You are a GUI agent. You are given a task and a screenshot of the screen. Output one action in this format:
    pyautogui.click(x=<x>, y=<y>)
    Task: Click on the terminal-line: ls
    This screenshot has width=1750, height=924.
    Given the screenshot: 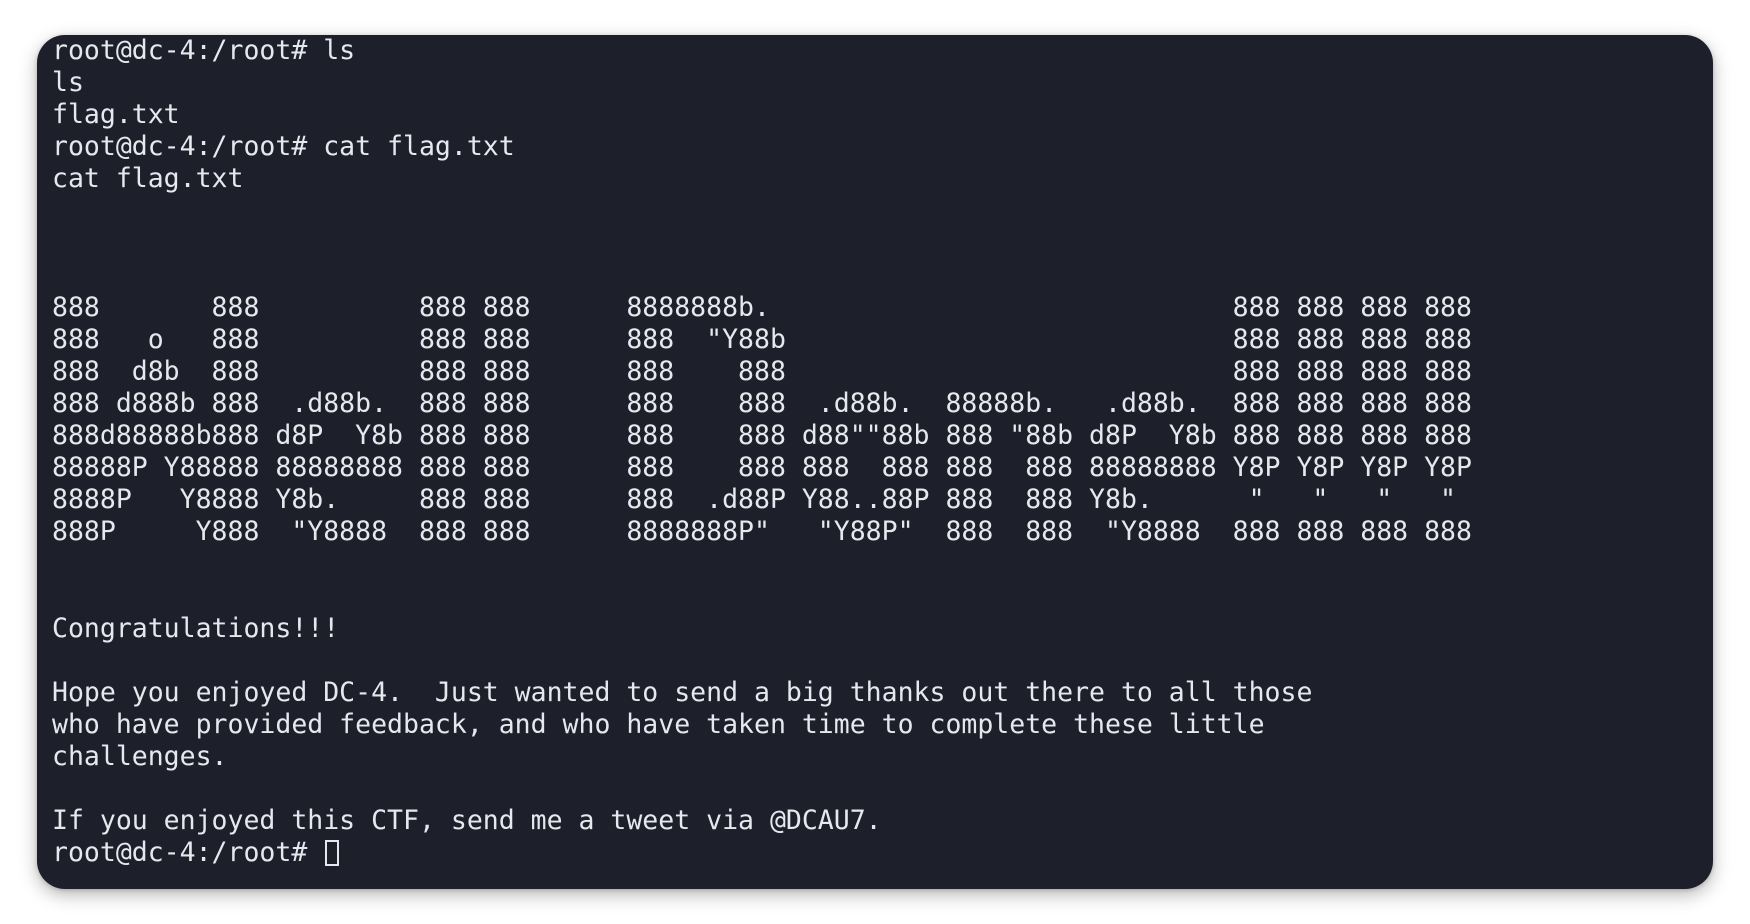 What is the action you would take?
    pyautogui.click(x=68, y=83)
    